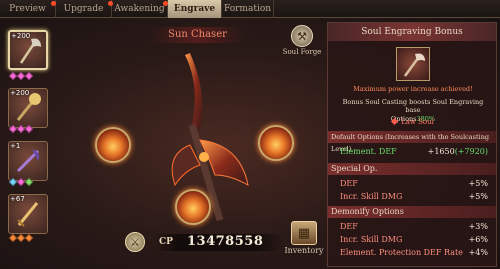 The width and height of the screenshot is (500, 269). I want to click on item-slot-axe: +200, so click(28, 50).